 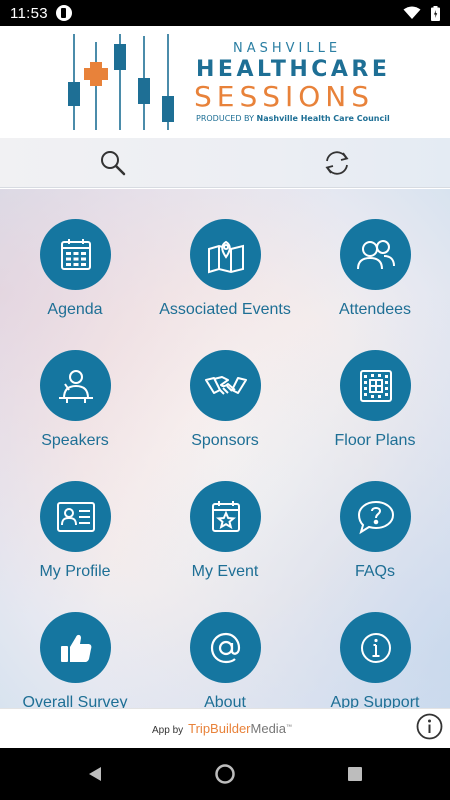 I want to click on tile-associated-events: Associated Events, so click(x=225, y=254).